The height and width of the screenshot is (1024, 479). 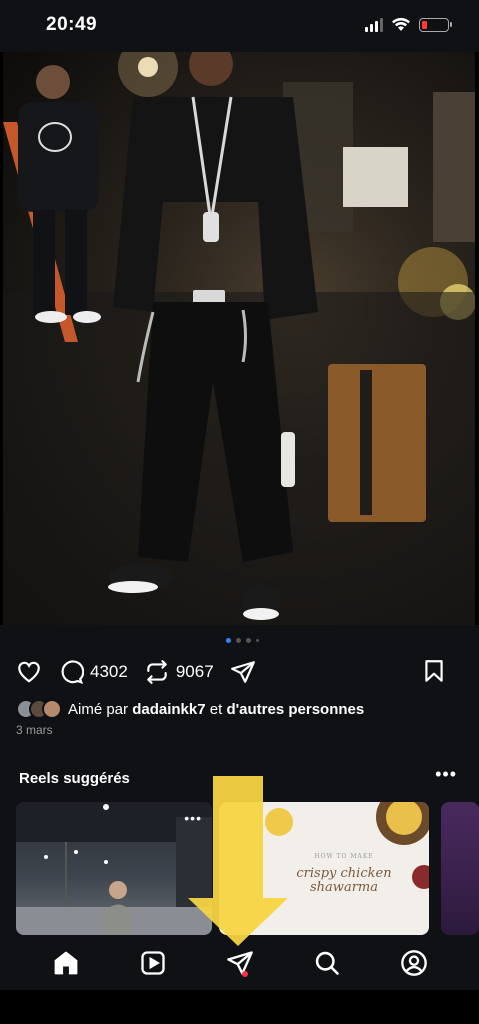 I want to click on battery-low-icon, so click(x=435, y=24).